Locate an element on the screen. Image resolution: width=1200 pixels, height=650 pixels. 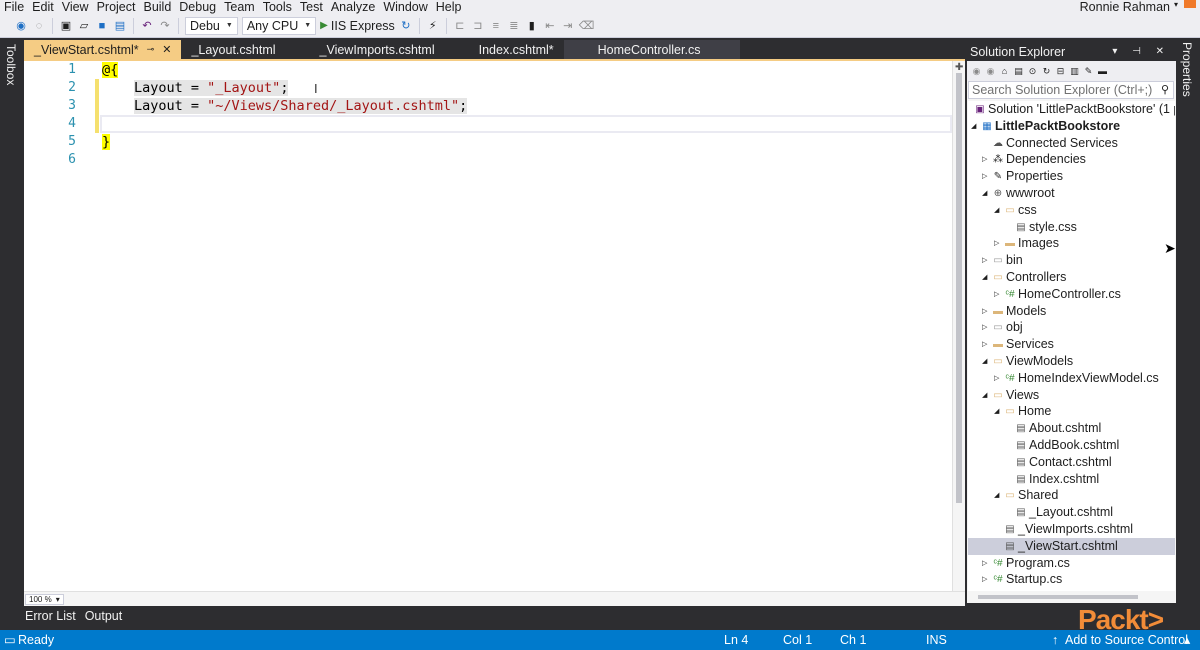
home-icon: ⌂ is located at coordinates (1004, 71).